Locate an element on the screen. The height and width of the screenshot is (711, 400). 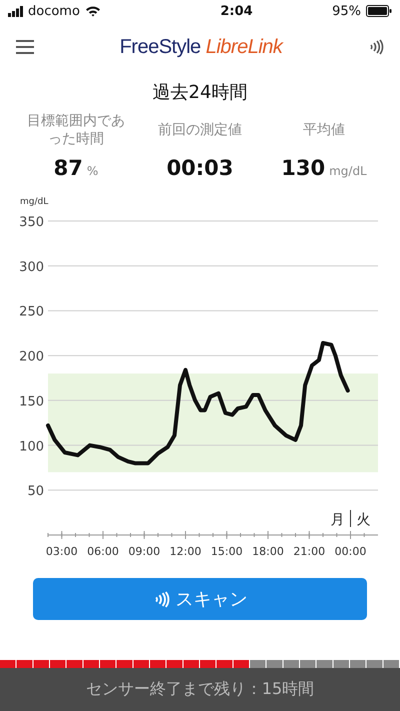
y-tick-label: 350 is located at coordinates (31, 222).